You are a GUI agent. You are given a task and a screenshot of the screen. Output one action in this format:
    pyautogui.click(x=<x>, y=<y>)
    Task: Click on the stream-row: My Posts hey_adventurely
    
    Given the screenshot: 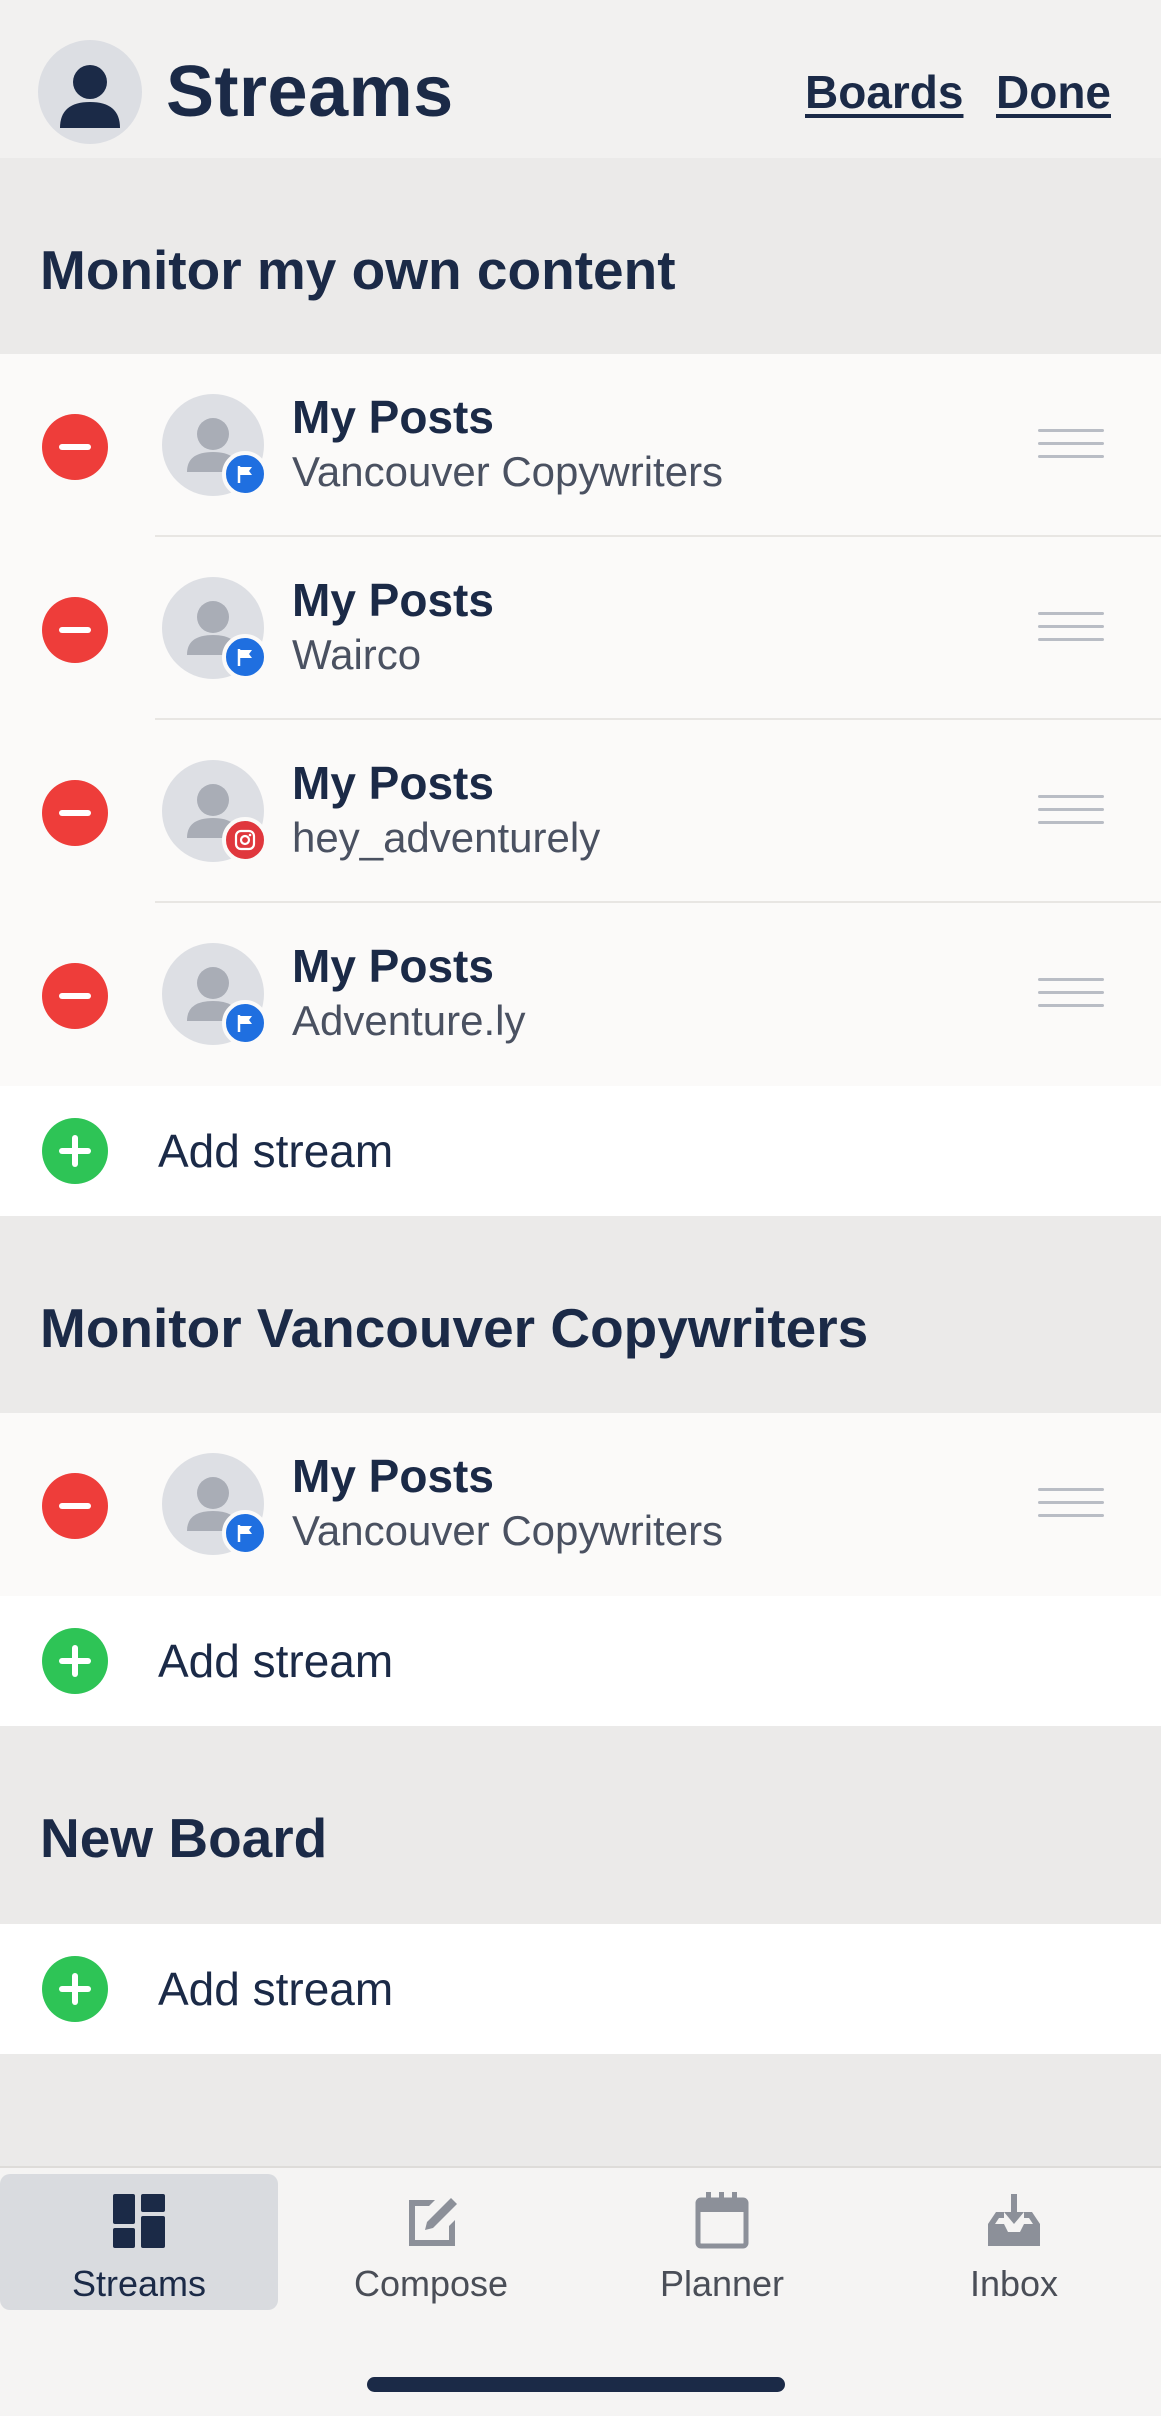 What is the action you would take?
    pyautogui.click(x=580, y=811)
    